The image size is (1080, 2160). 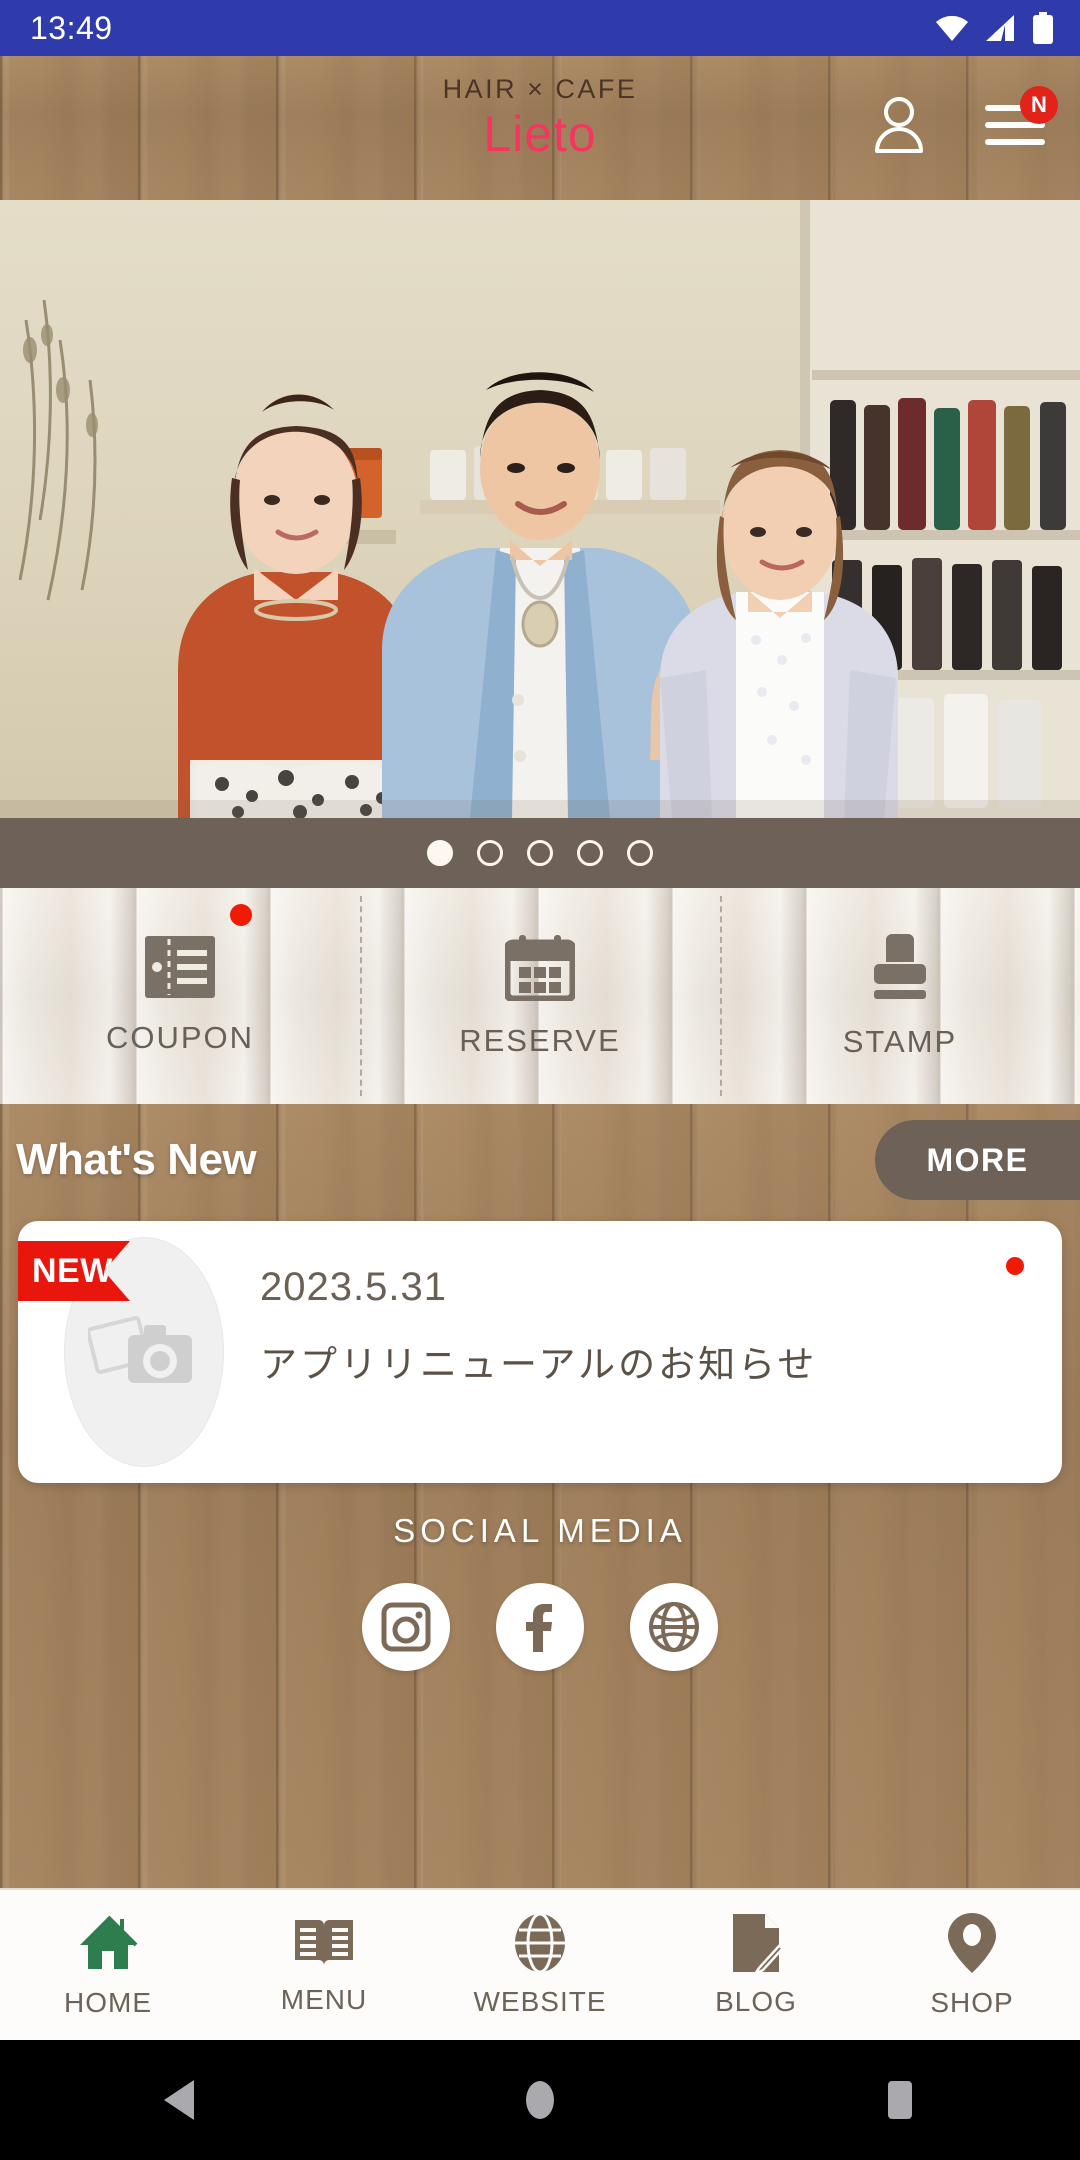 I want to click on recents-button, so click(x=900, y=2100).